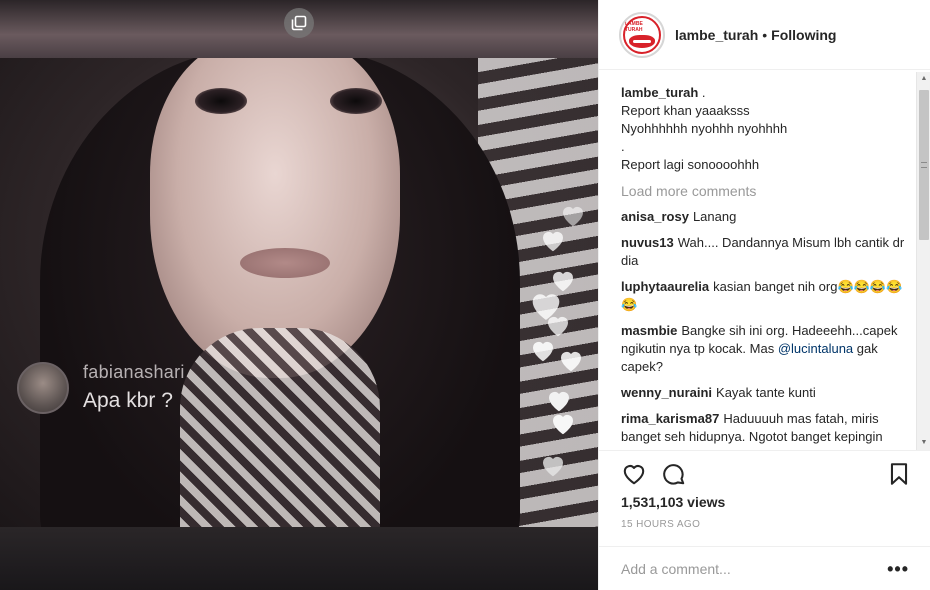 This screenshot has width=930, height=590. What do you see at coordinates (714, 216) in the screenshot?
I see `comment-text: Lanang` at bounding box center [714, 216].